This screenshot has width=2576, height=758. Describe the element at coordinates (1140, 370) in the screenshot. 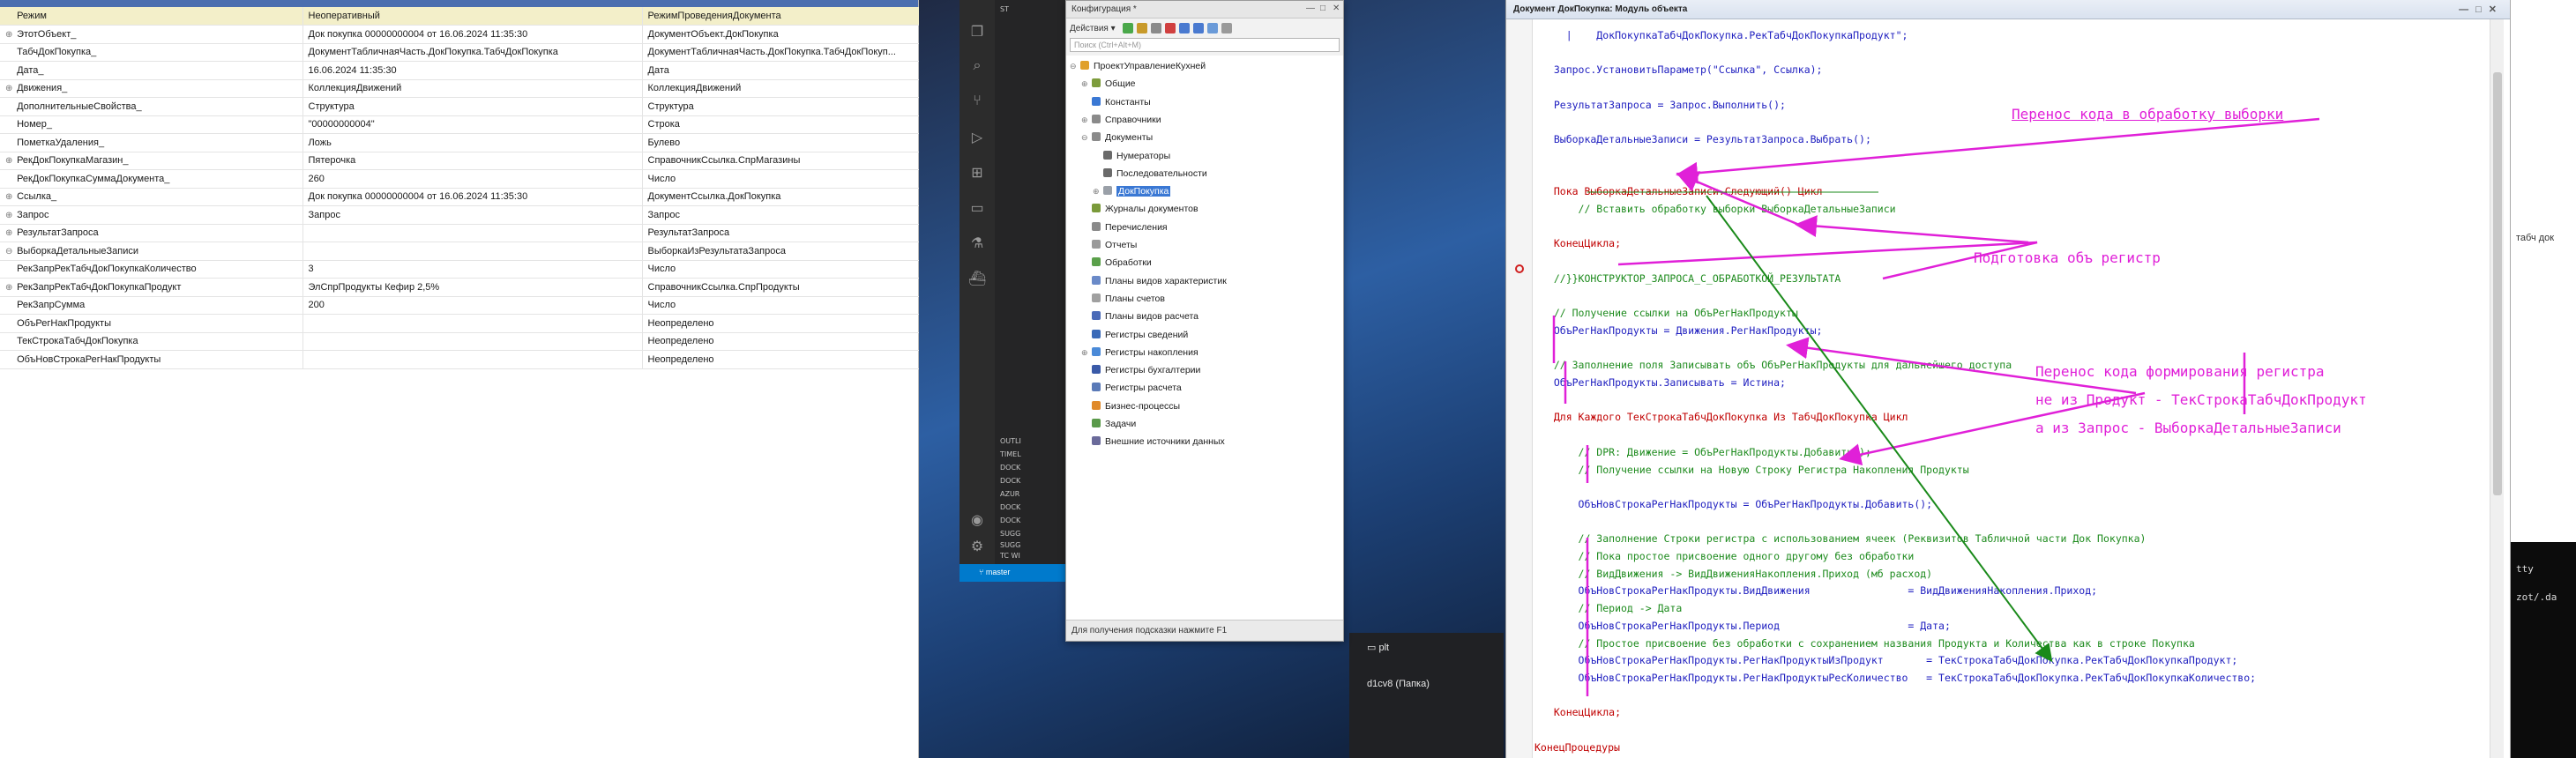

I see `tree-node: Регистры бухгалтерии` at that location.